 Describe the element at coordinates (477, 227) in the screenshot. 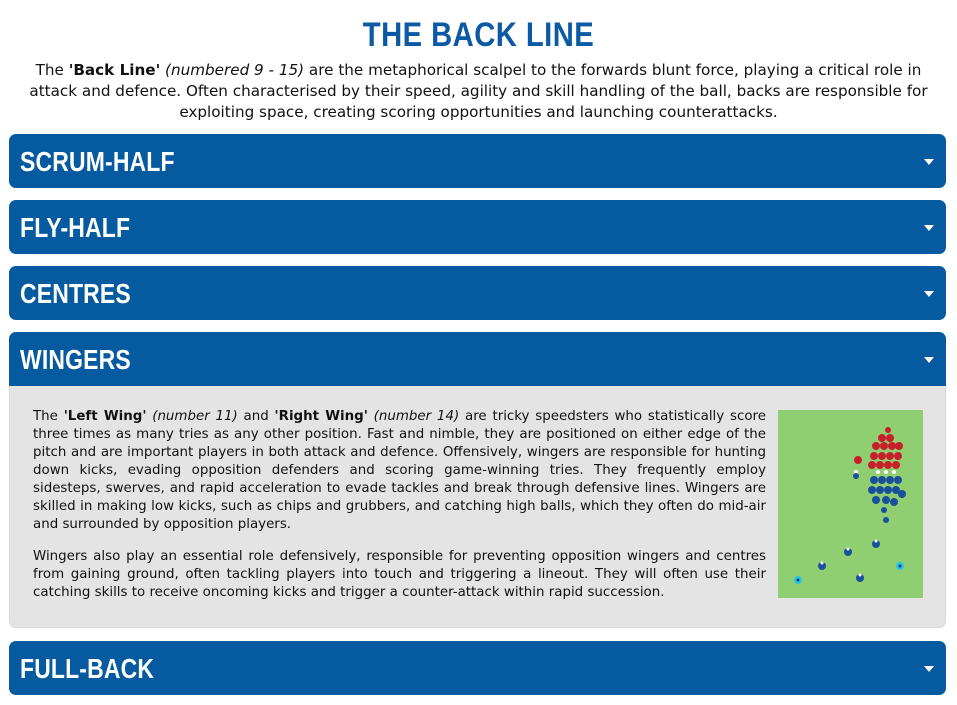

I see `accordion-header-fly-half: FLY-HALF` at that location.